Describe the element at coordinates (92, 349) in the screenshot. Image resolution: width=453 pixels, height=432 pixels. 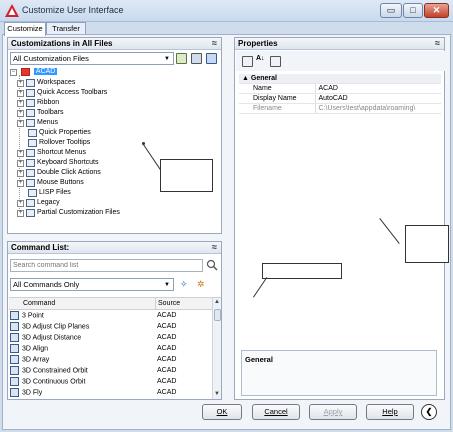
I see `command-row: 3D Align ACAD` at that location.